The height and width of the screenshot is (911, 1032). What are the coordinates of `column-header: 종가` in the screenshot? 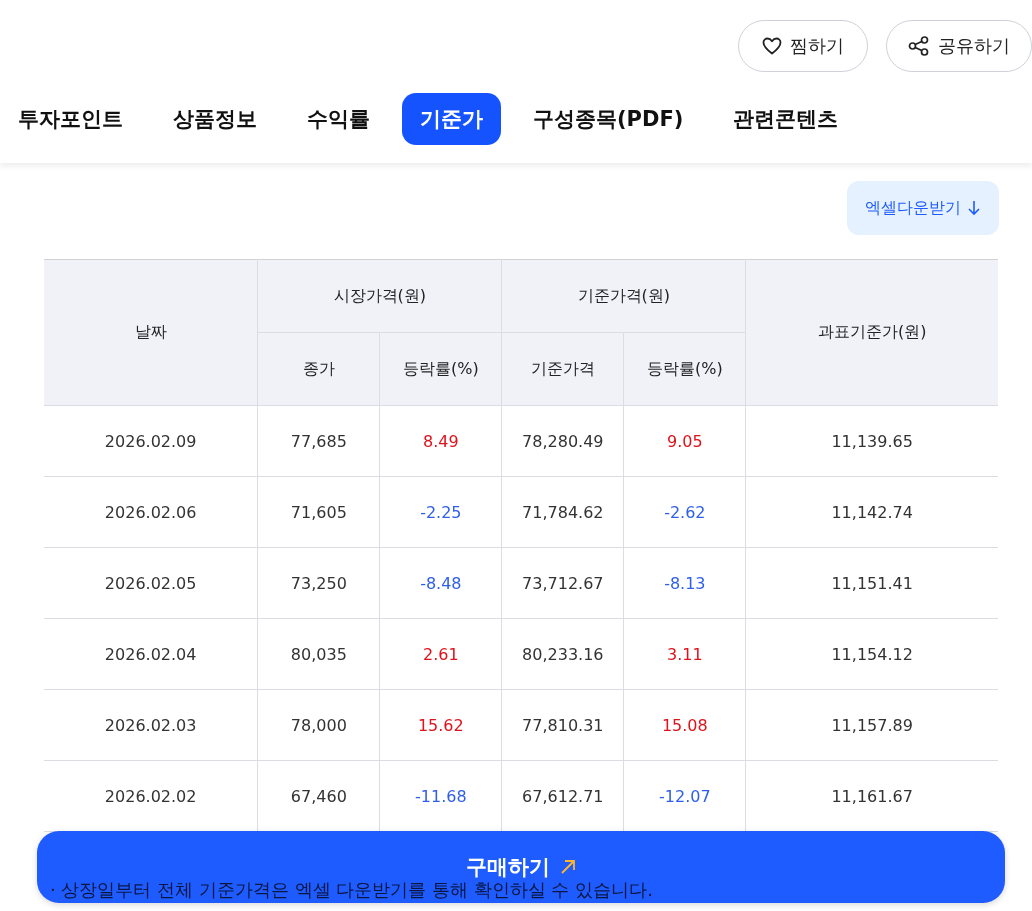 It's located at (318, 369).